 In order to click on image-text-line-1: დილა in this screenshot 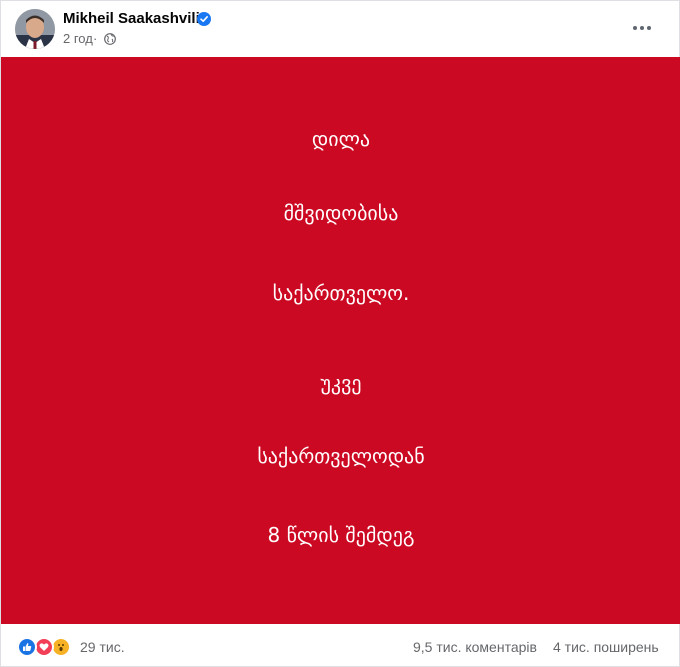, I will do `click(341, 139)`.